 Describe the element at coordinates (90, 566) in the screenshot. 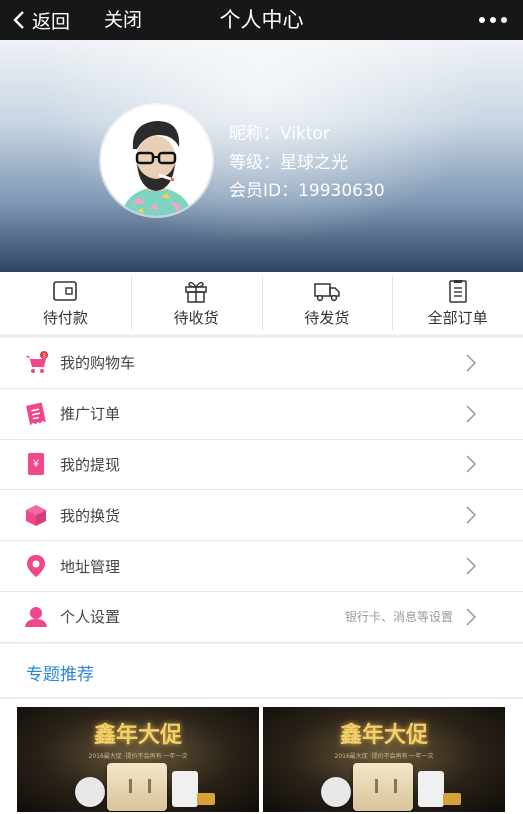

I see `menu-item-label: 地址管理` at that location.